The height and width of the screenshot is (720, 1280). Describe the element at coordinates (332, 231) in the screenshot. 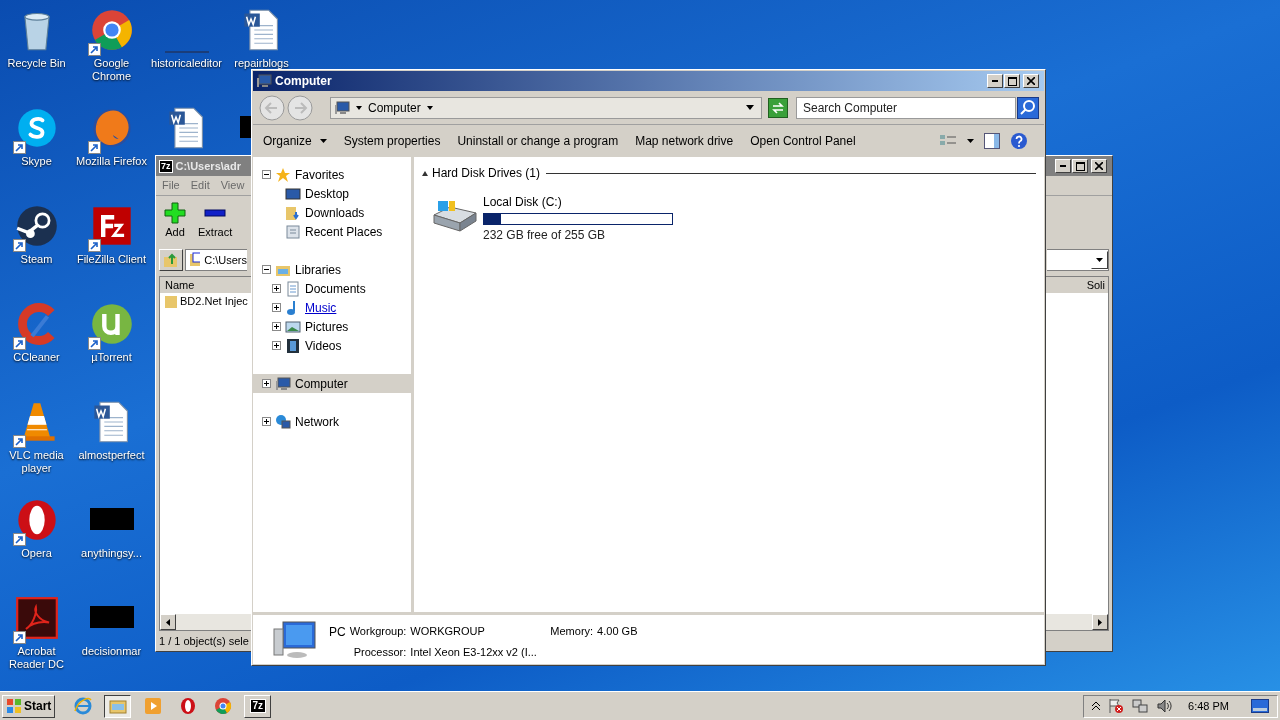

I see `nav-item: Recent Places` at that location.